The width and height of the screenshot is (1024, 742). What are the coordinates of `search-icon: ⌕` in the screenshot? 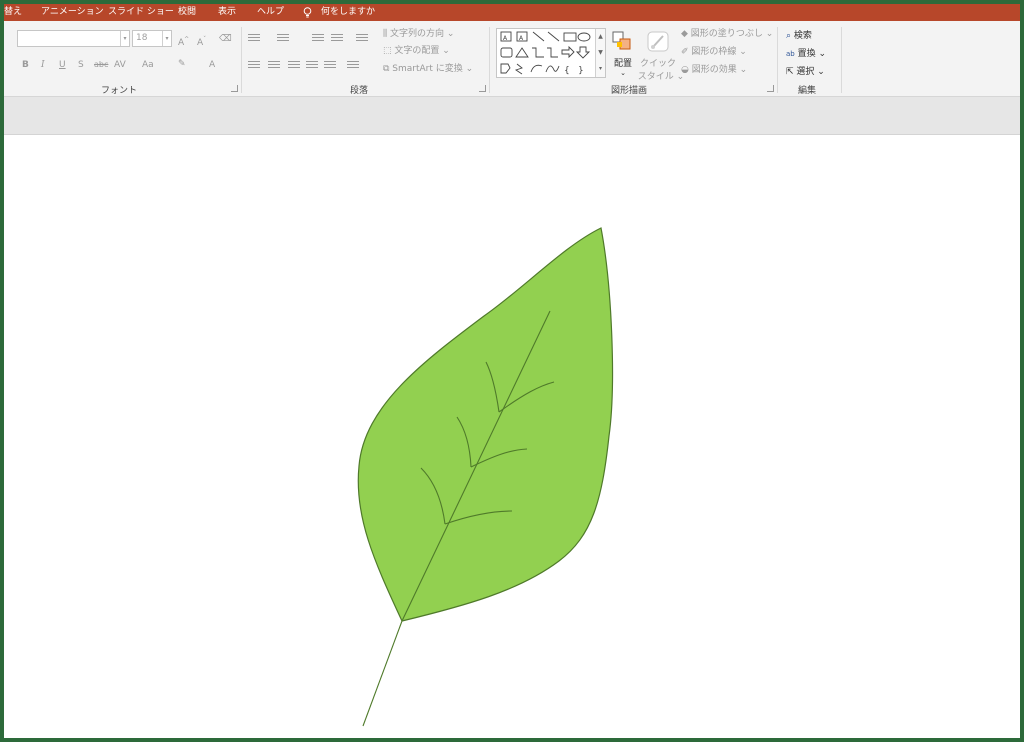 It's located at (789, 36).